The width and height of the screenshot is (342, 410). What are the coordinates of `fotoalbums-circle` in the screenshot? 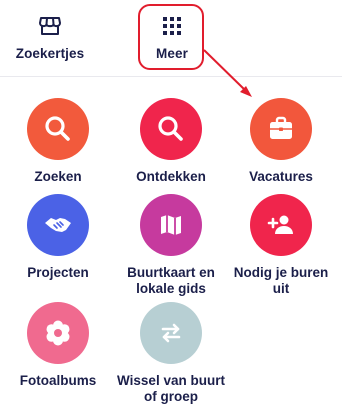 It's located at (58, 333).